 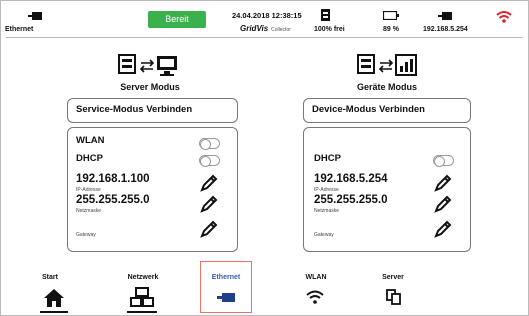 What do you see at coordinates (445, 16) in the screenshot?
I see `ethernet-plug-icon-right` at bounding box center [445, 16].